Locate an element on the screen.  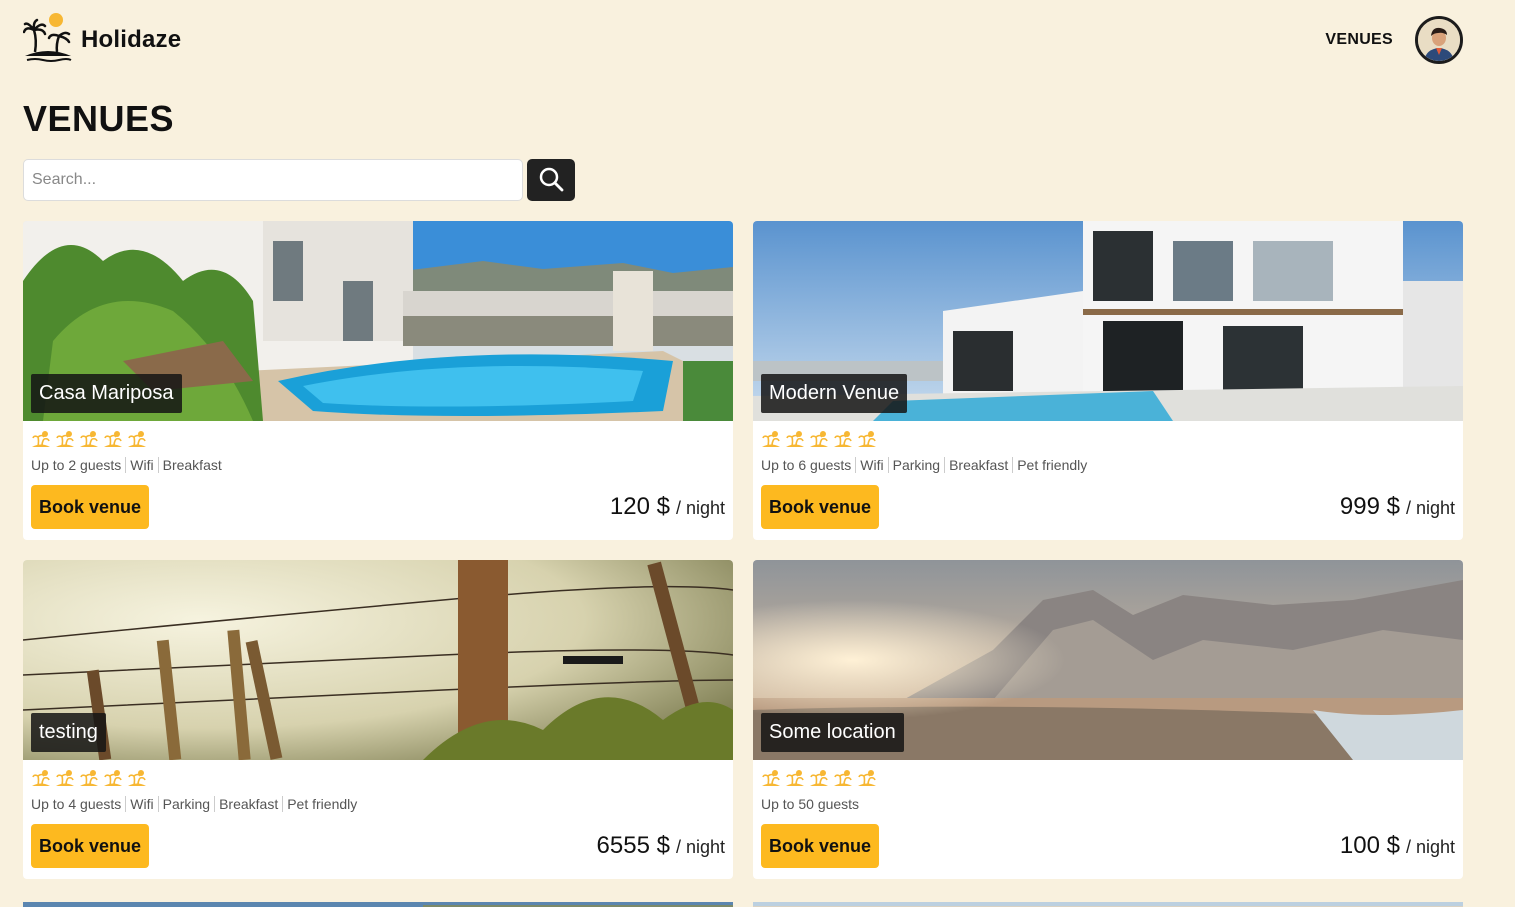
feature-guests: Up to 2 guests is located at coordinates (76, 465).